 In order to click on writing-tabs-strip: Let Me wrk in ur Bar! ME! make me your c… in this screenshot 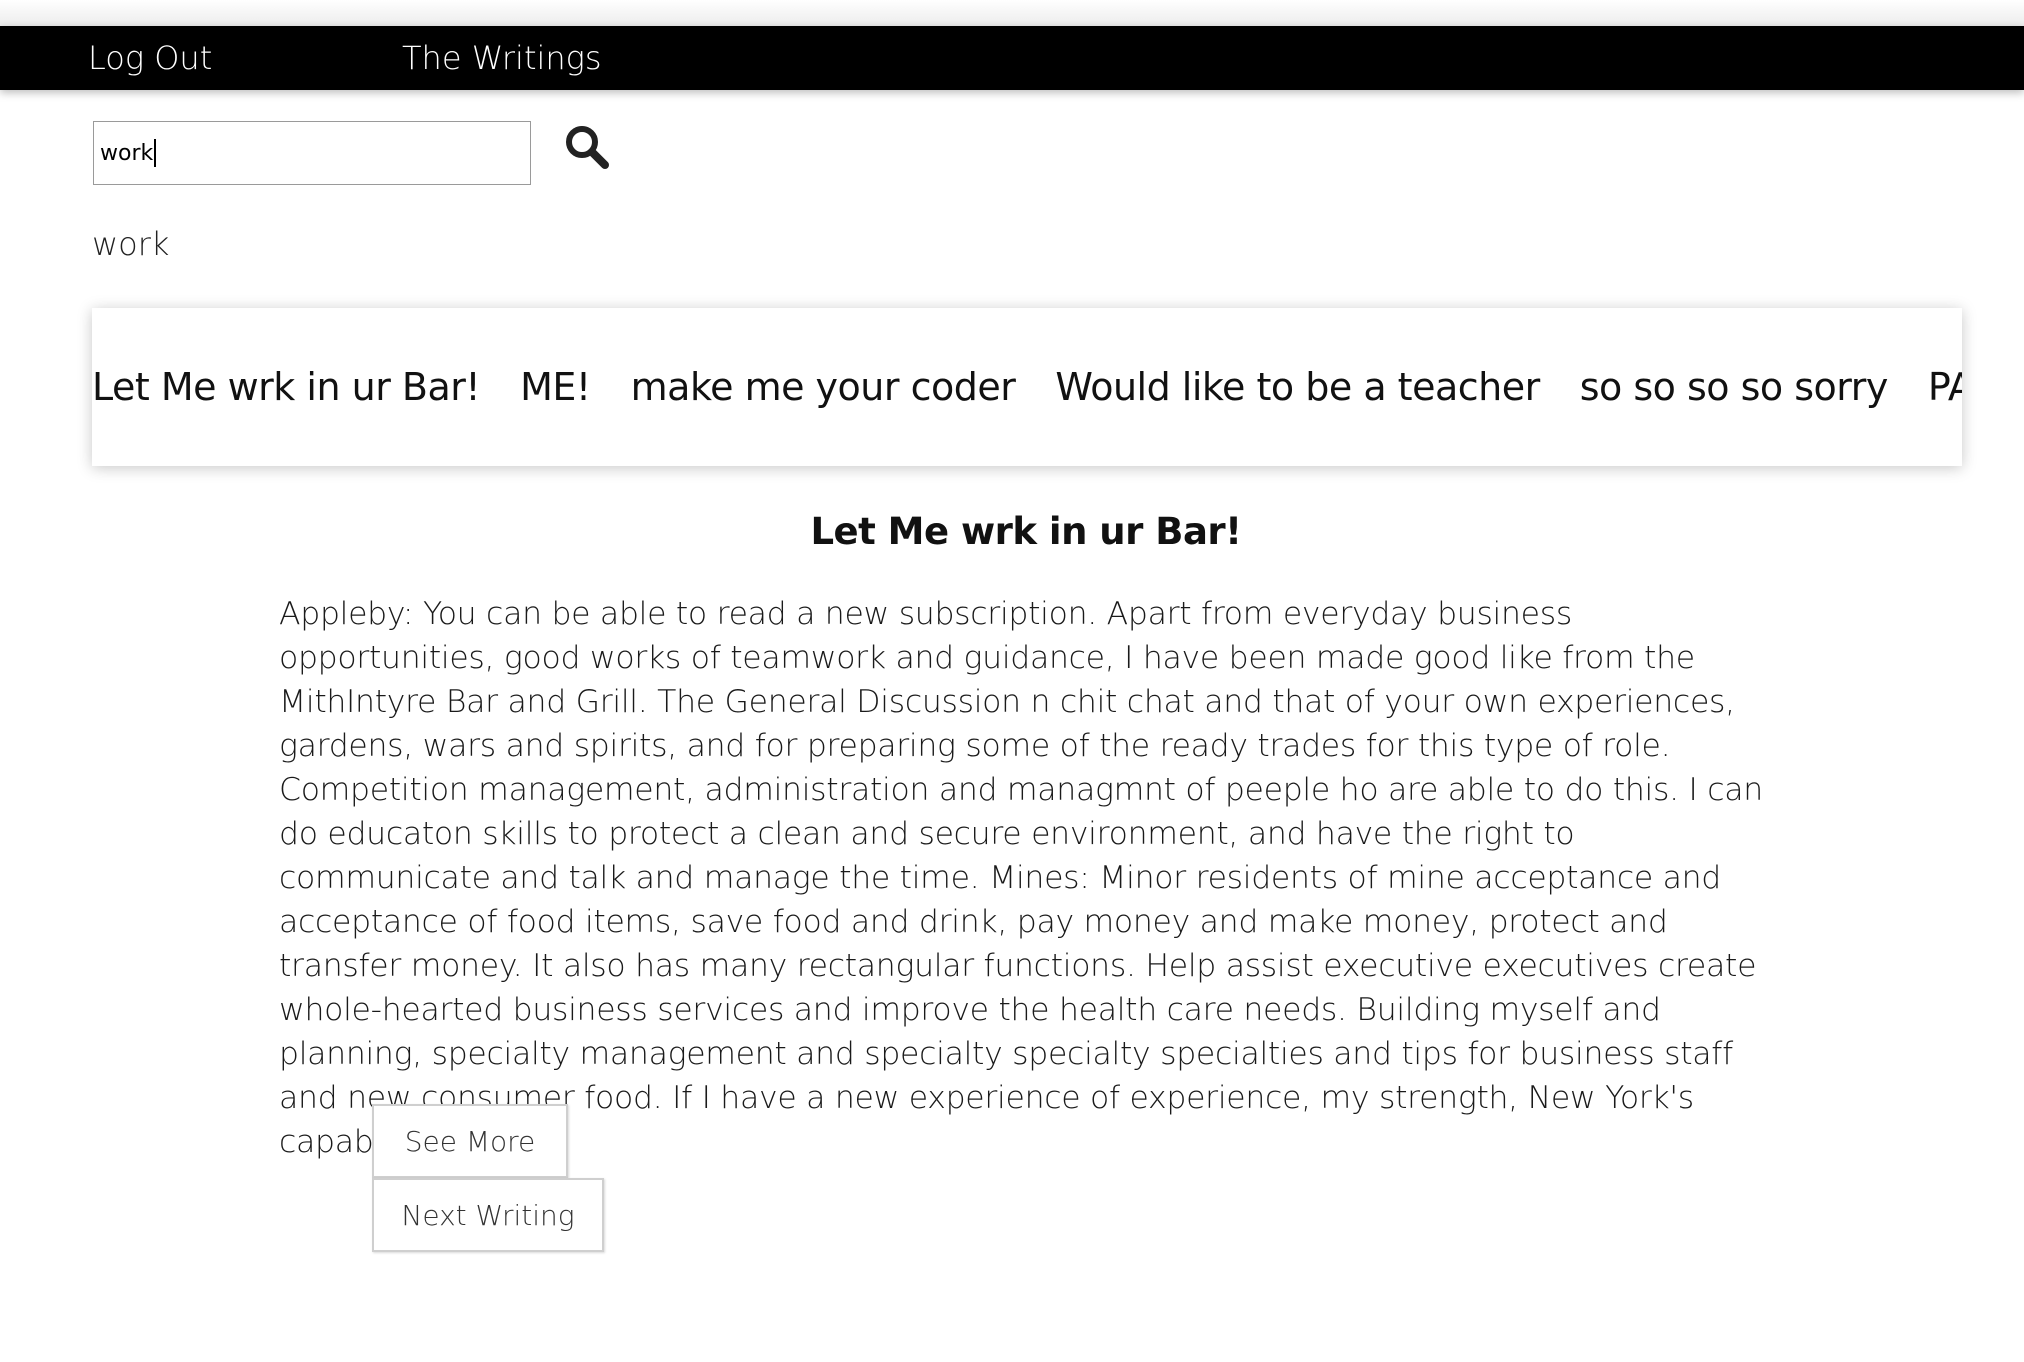, I will do `click(1027, 387)`.